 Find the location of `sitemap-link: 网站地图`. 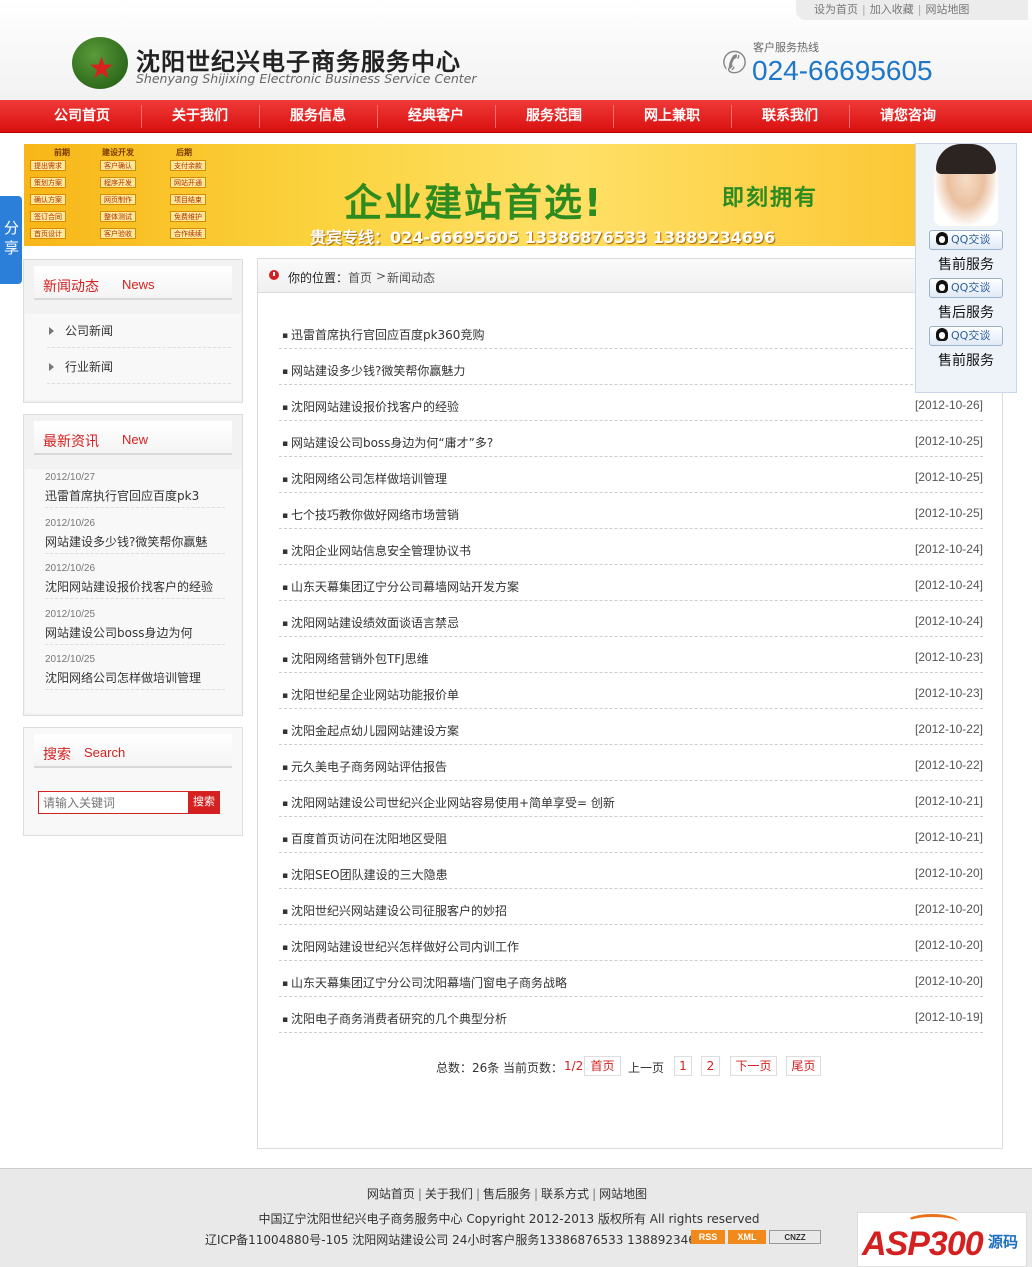

sitemap-link: 网站地图 is located at coordinates (947, 9).